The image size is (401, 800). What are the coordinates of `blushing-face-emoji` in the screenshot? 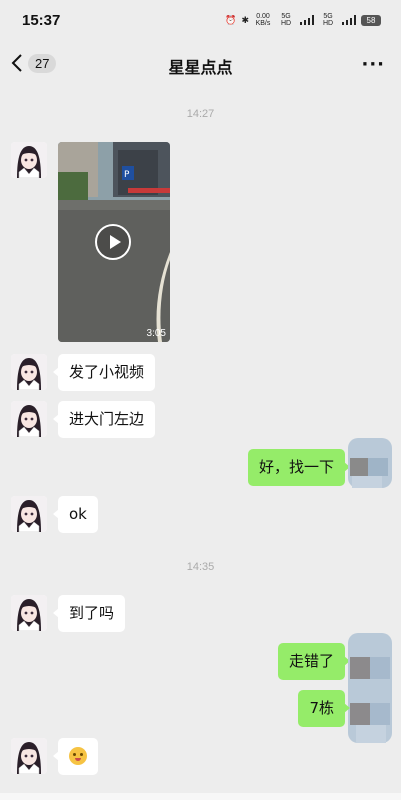 It's located at (78, 756).